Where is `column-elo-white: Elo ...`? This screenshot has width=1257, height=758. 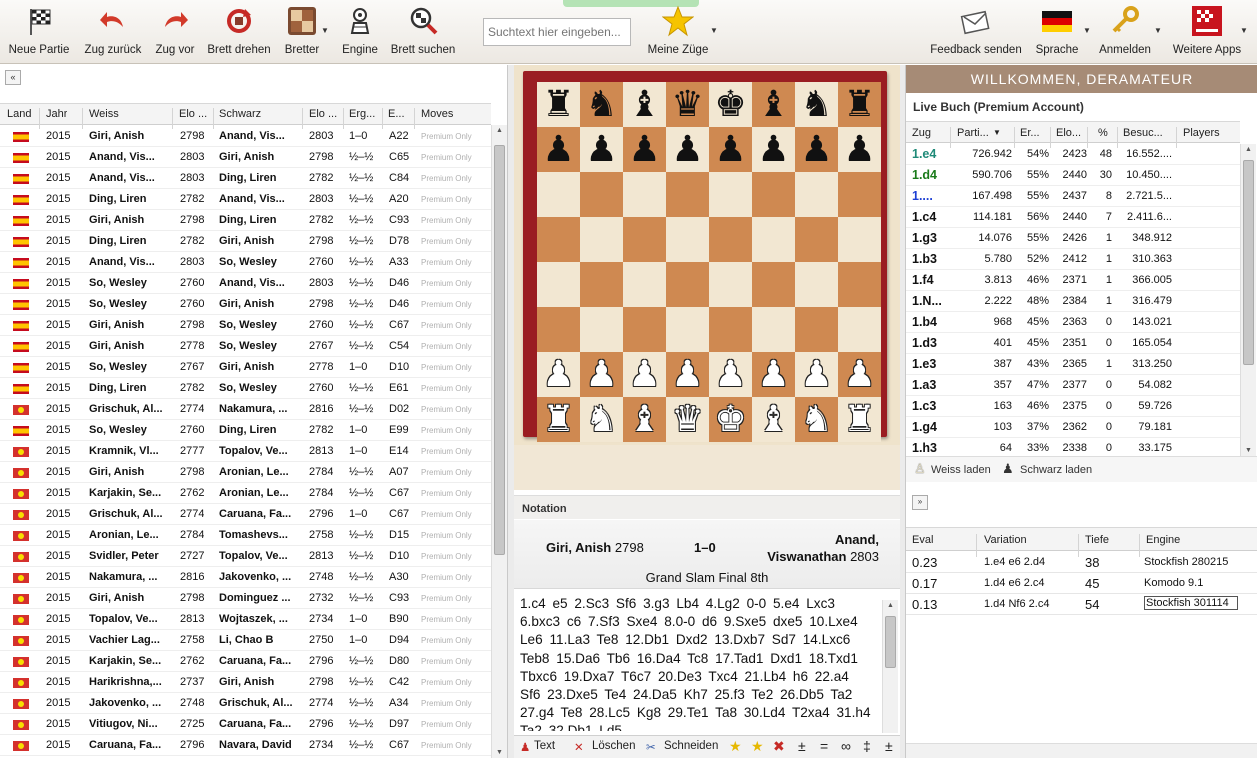 column-elo-white: Elo ... is located at coordinates (195, 114).